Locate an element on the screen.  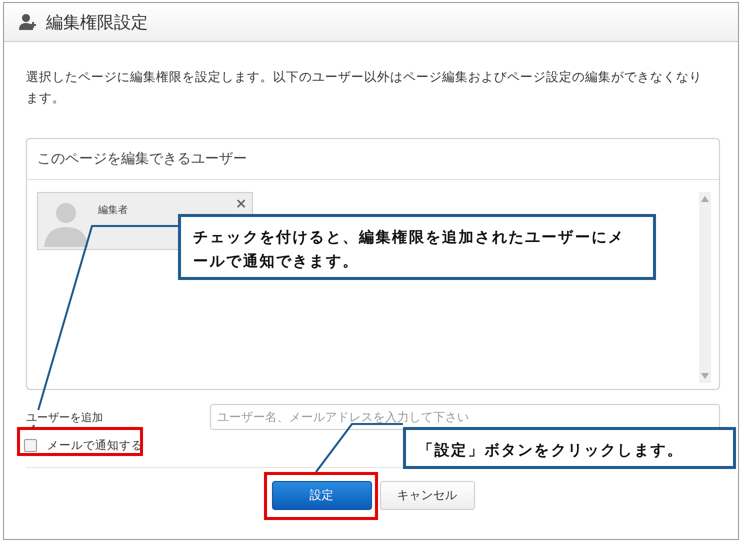
user-search-field: ユーザー名、メールアドレスを入力して下さい is located at coordinates (465, 417).